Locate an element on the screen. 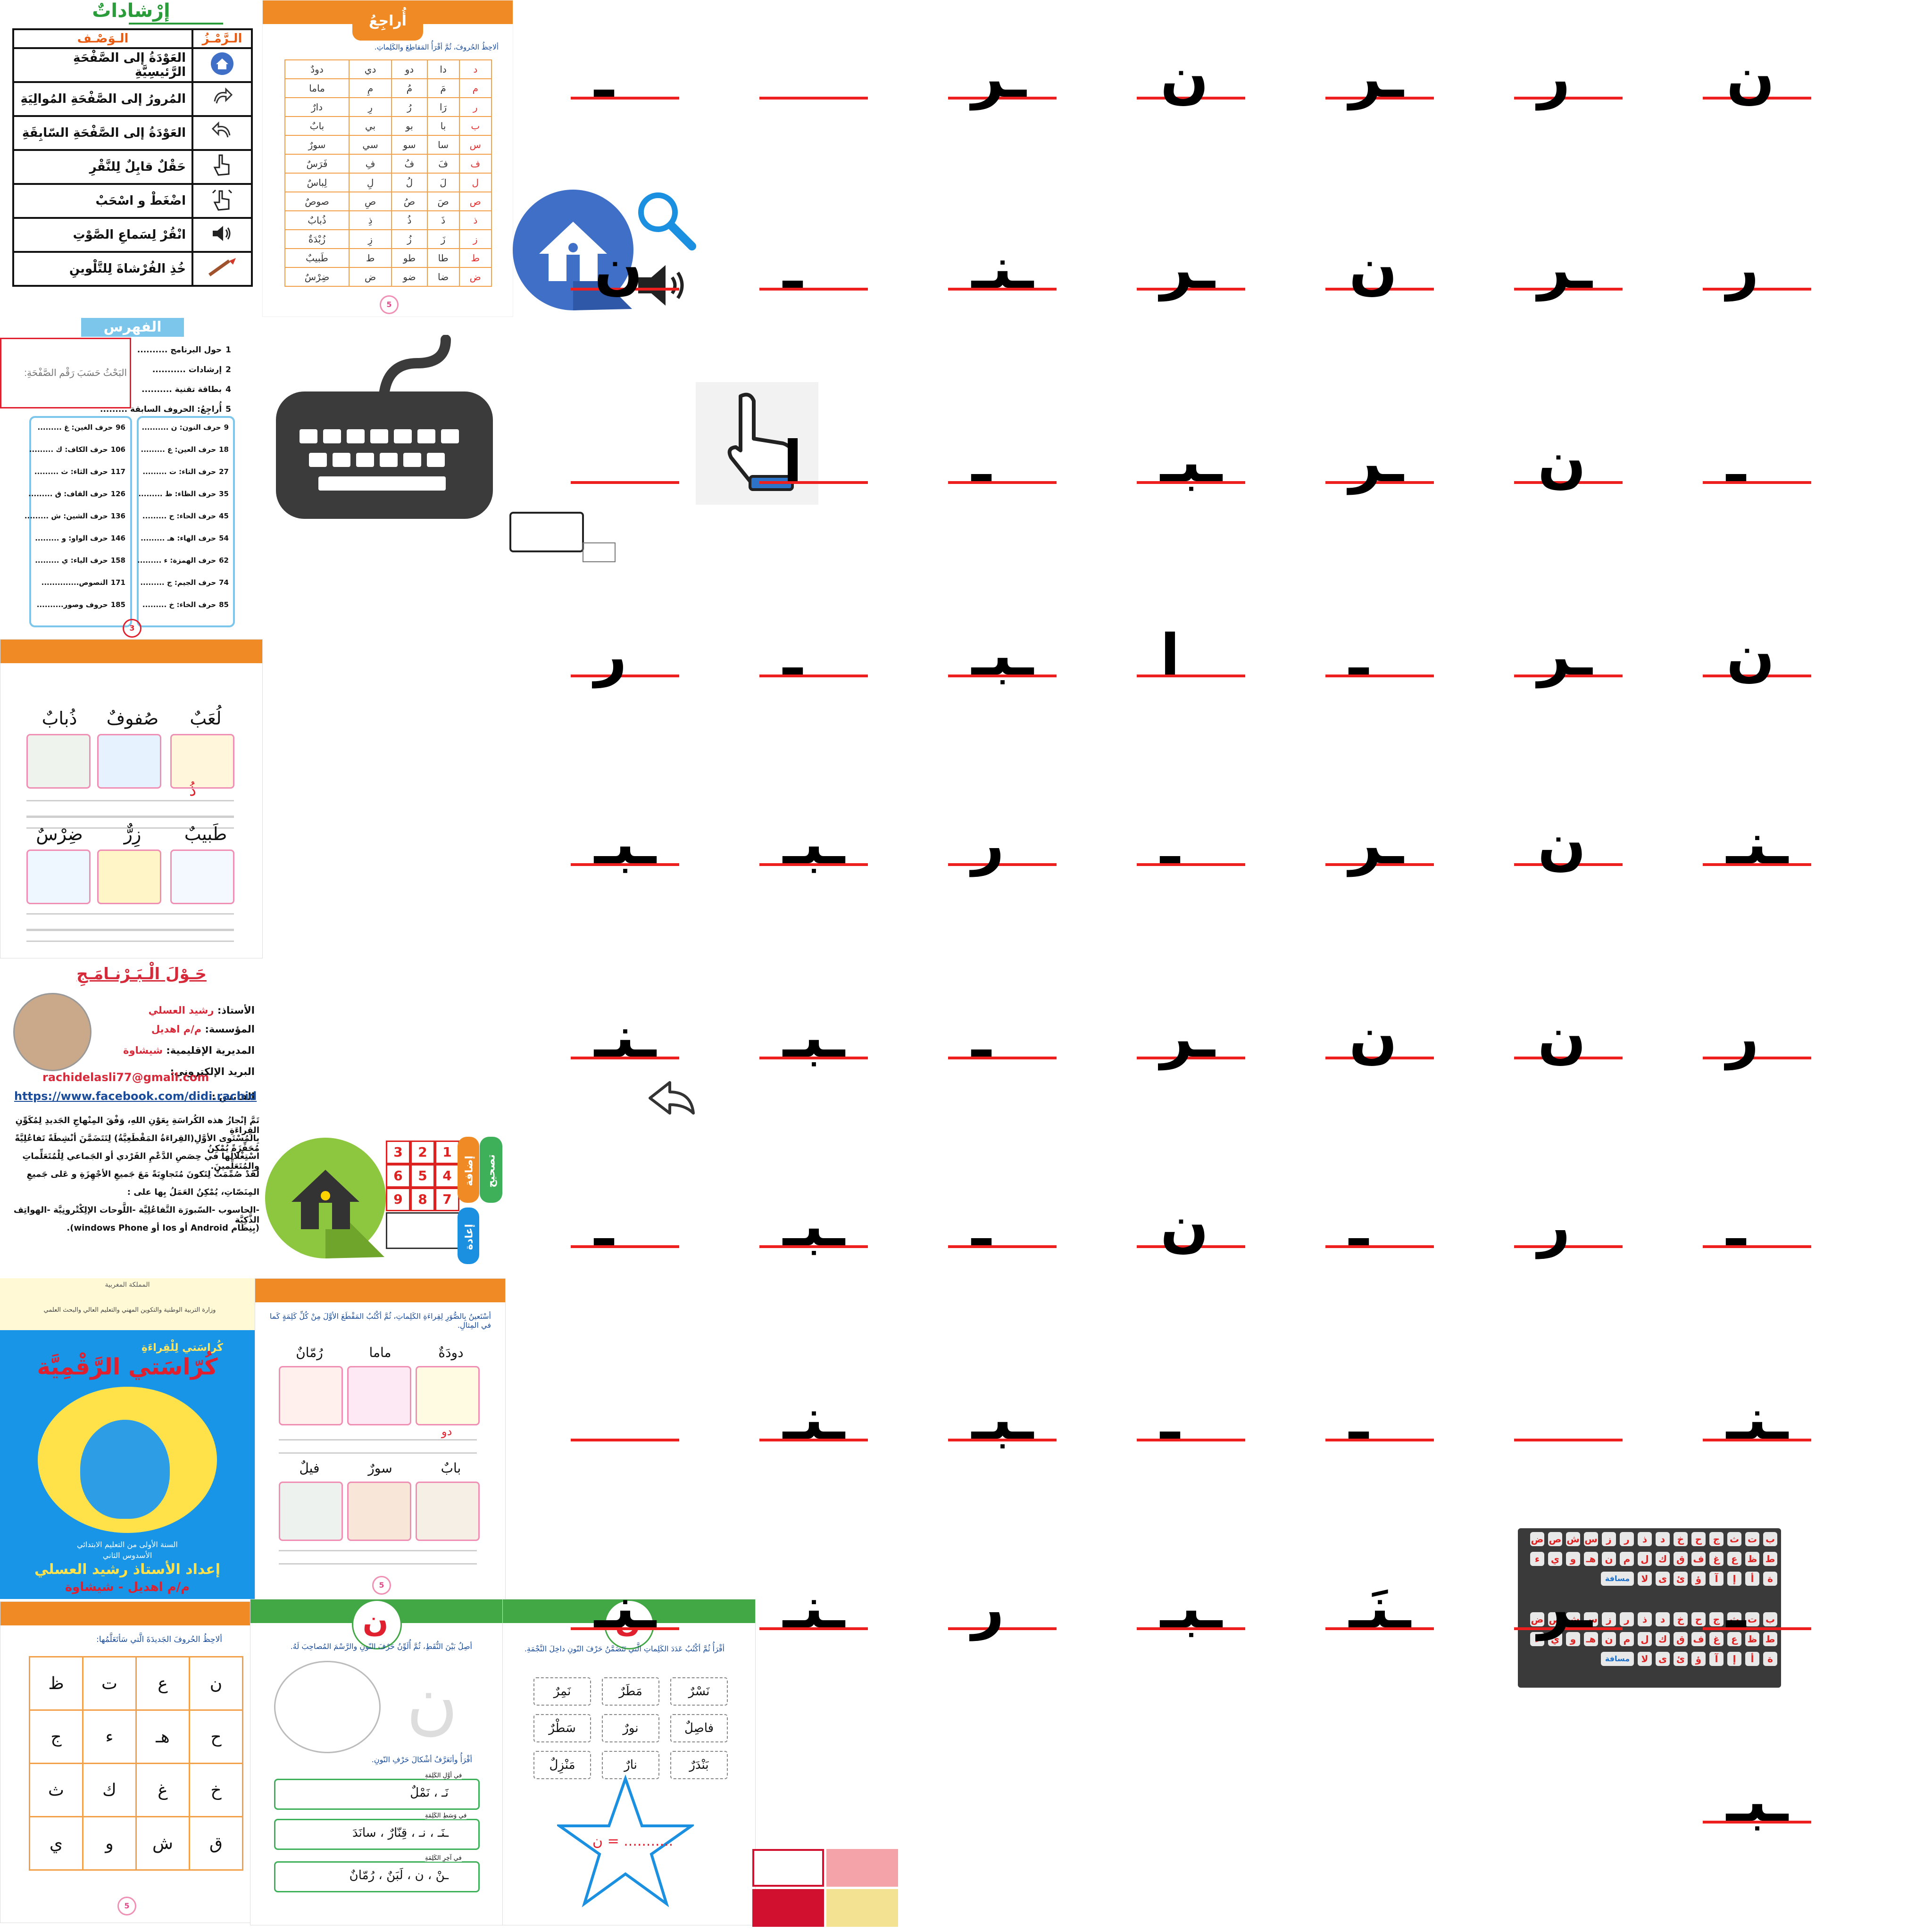 This screenshot has height=1932, width=1932. back-arrow-icon is located at coordinates (672, 1101).